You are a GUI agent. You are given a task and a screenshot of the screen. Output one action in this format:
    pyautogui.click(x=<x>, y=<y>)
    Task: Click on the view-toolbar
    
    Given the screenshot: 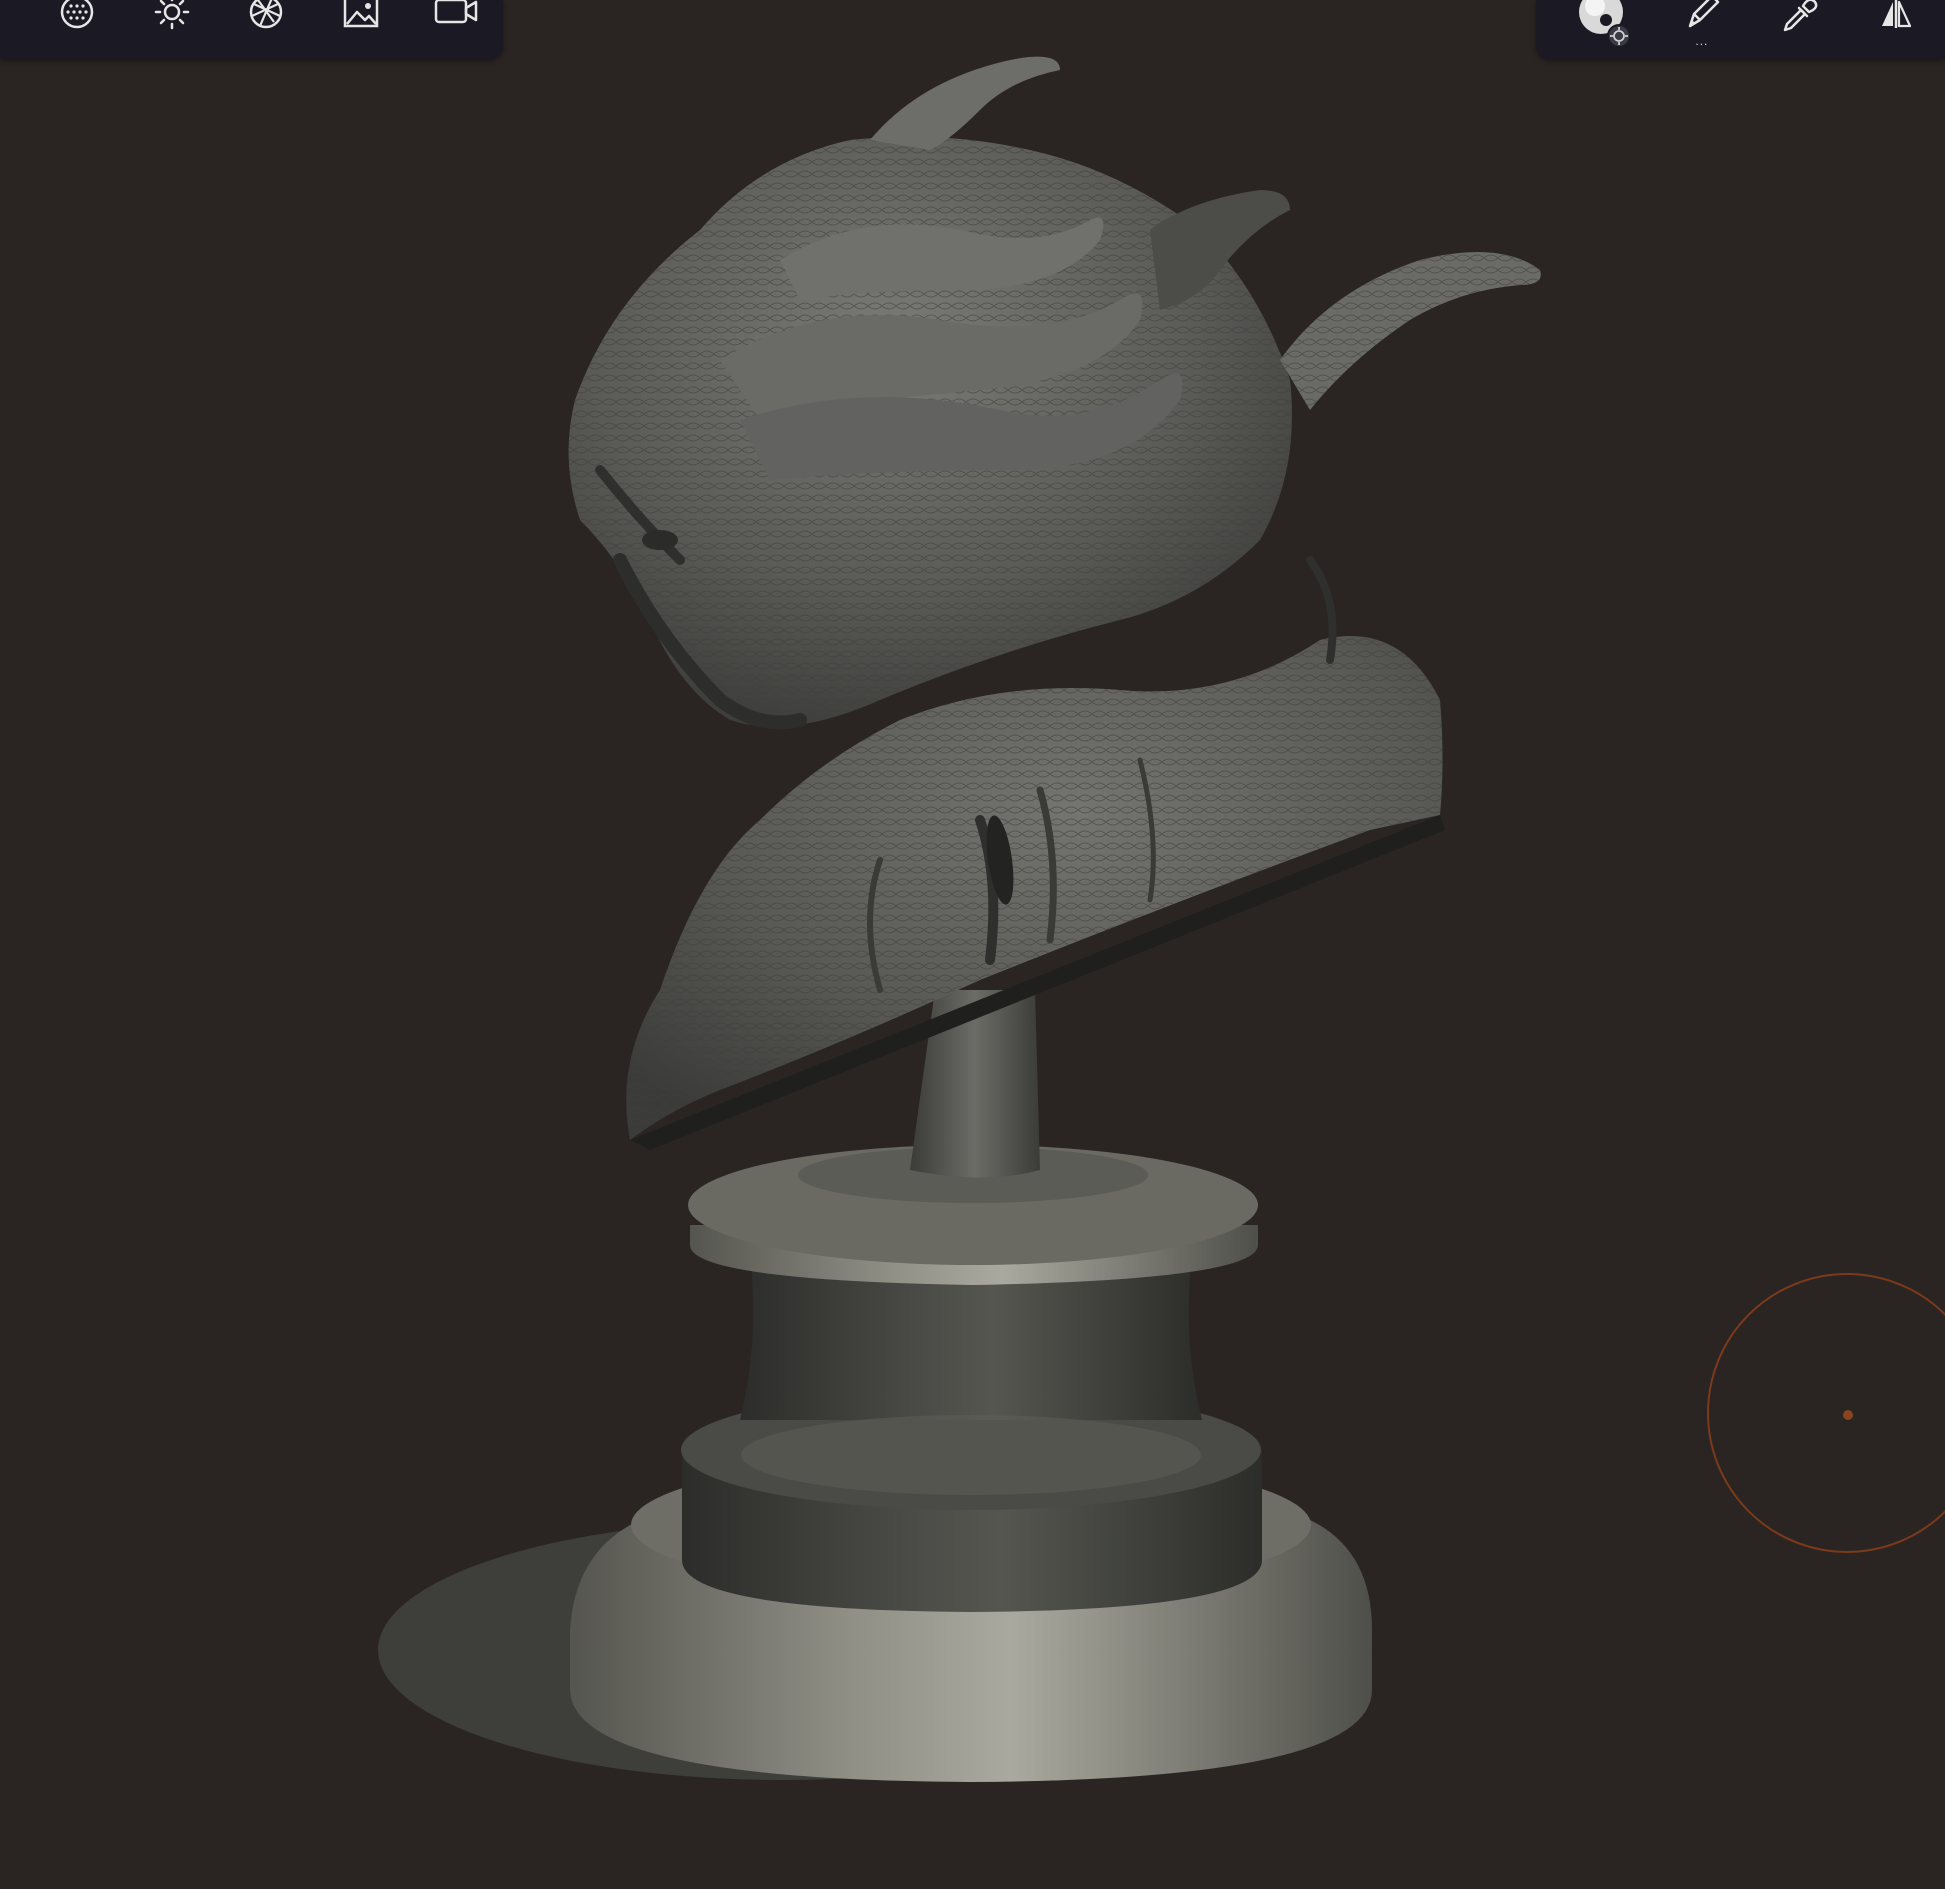 What is the action you would take?
    pyautogui.click(x=251, y=29)
    